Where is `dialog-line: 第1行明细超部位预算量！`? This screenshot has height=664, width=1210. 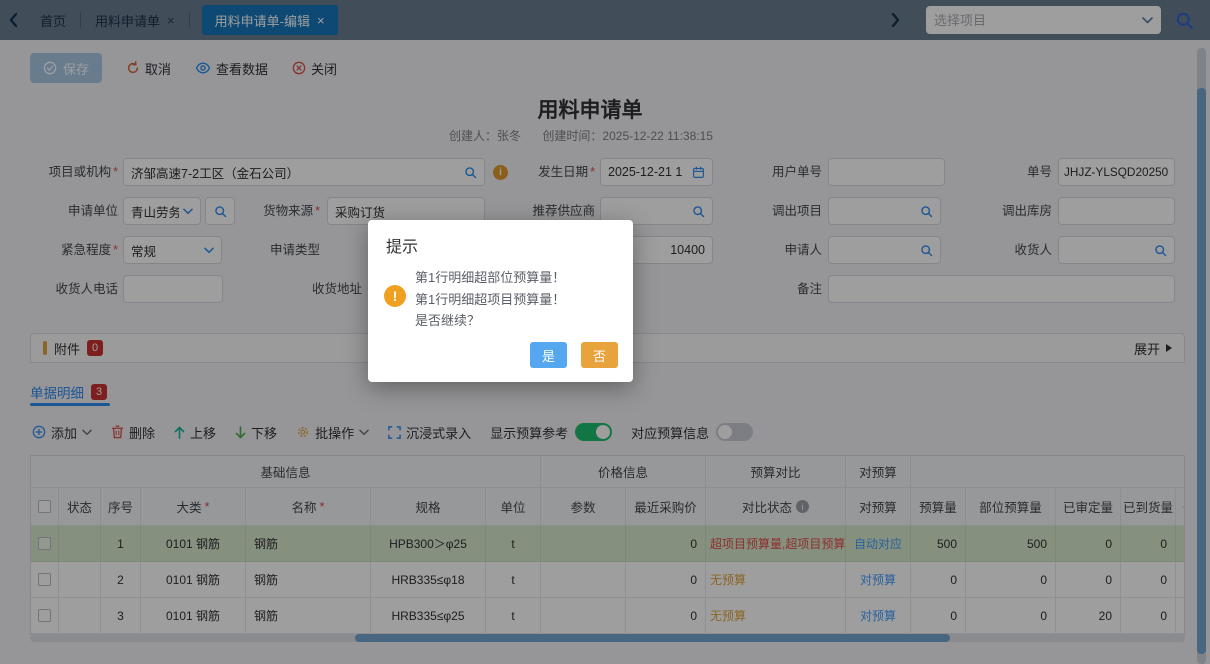 dialog-line: 第1行明细超部位预算量！ is located at coordinates (490, 277).